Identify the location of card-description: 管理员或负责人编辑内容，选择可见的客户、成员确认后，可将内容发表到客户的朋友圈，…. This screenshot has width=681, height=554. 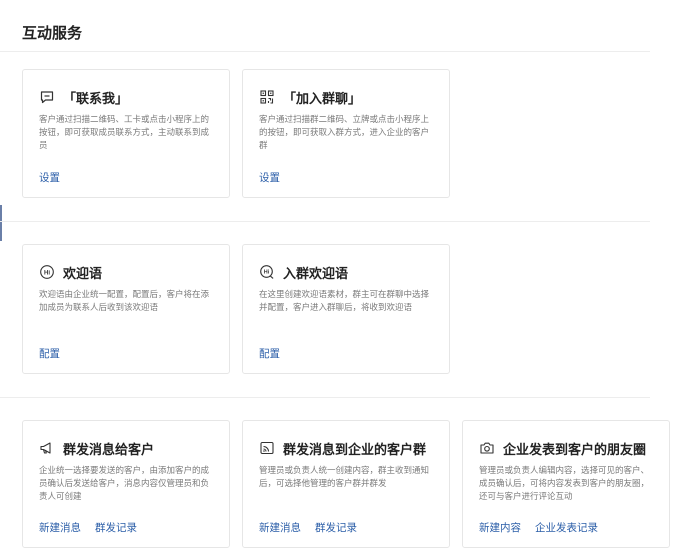
(564, 484).